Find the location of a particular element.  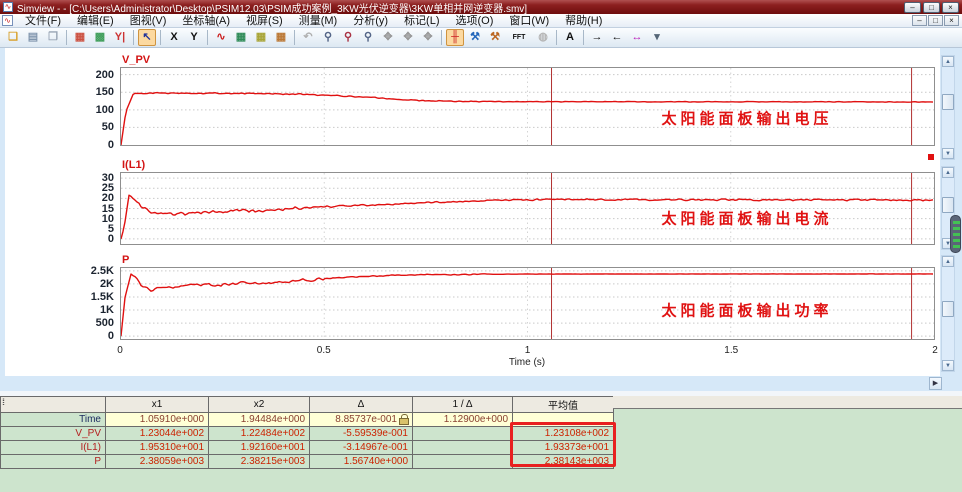

vpv-x1: 1.23044e+002 is located at coordinates (157, 433).